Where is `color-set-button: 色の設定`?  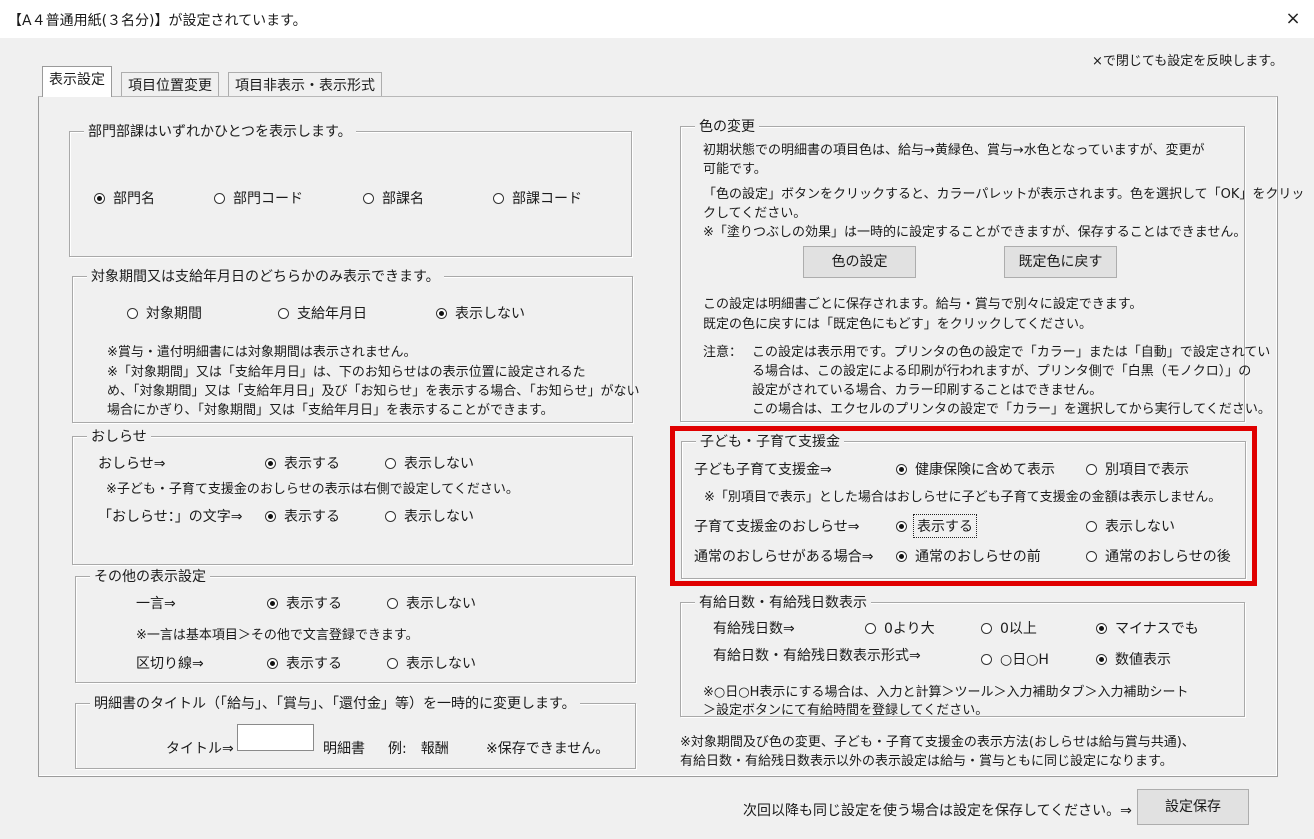 color-set-button: 色の設定 is located at coordinates (859, 262).